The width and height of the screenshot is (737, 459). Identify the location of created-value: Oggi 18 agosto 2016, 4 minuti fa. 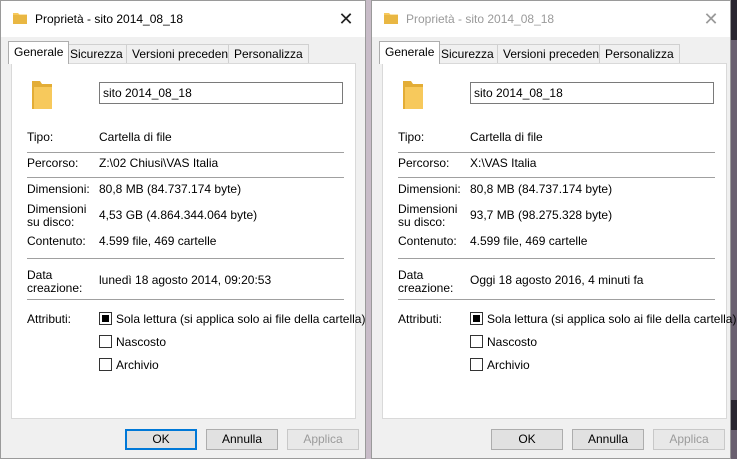
(557, 280).